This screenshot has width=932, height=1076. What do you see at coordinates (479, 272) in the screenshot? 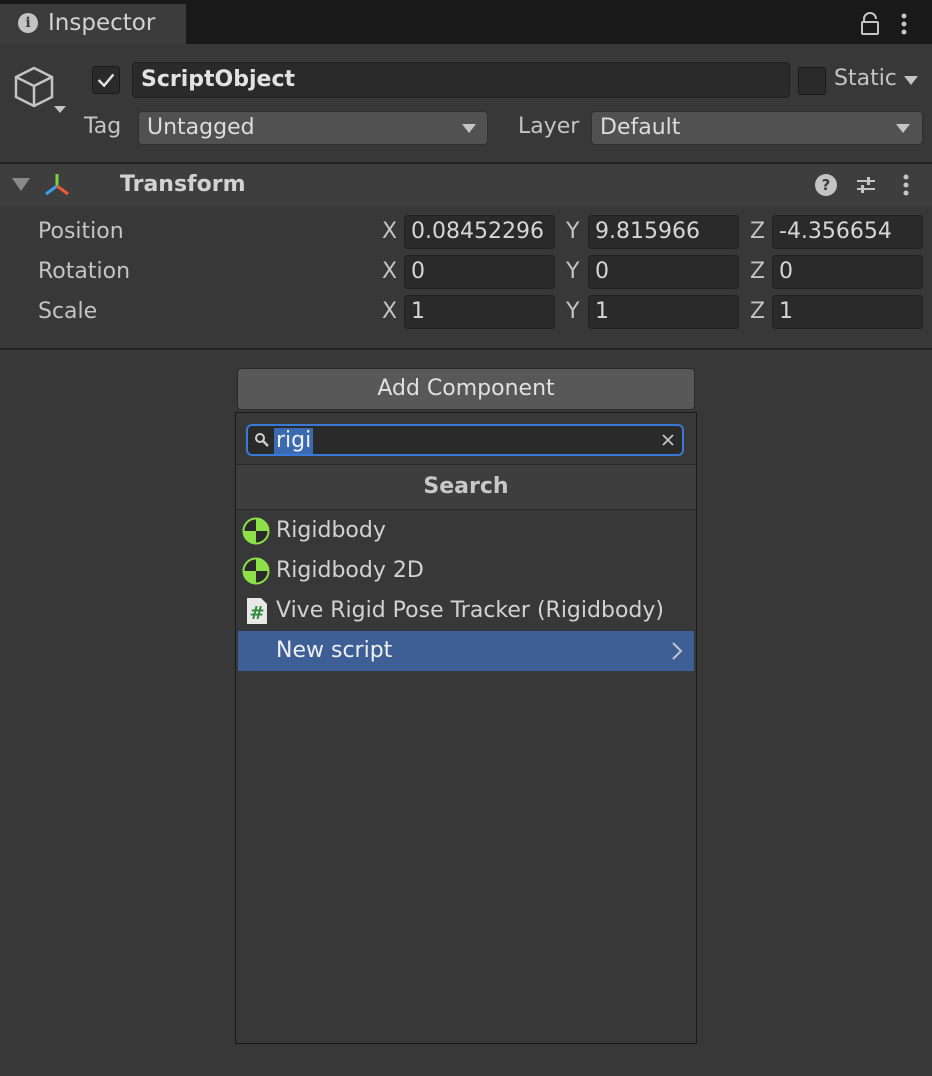
I see `rotation-x-field: 0` at bounding box center [479, 272].